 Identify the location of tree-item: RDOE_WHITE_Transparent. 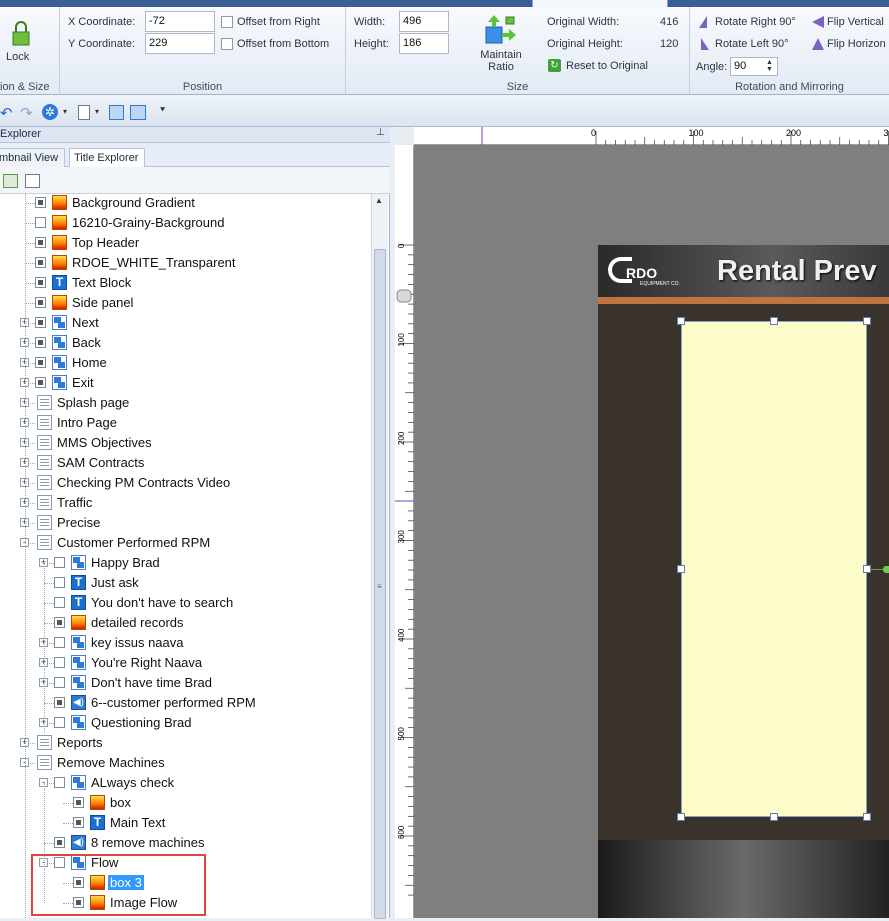
(185, 263).